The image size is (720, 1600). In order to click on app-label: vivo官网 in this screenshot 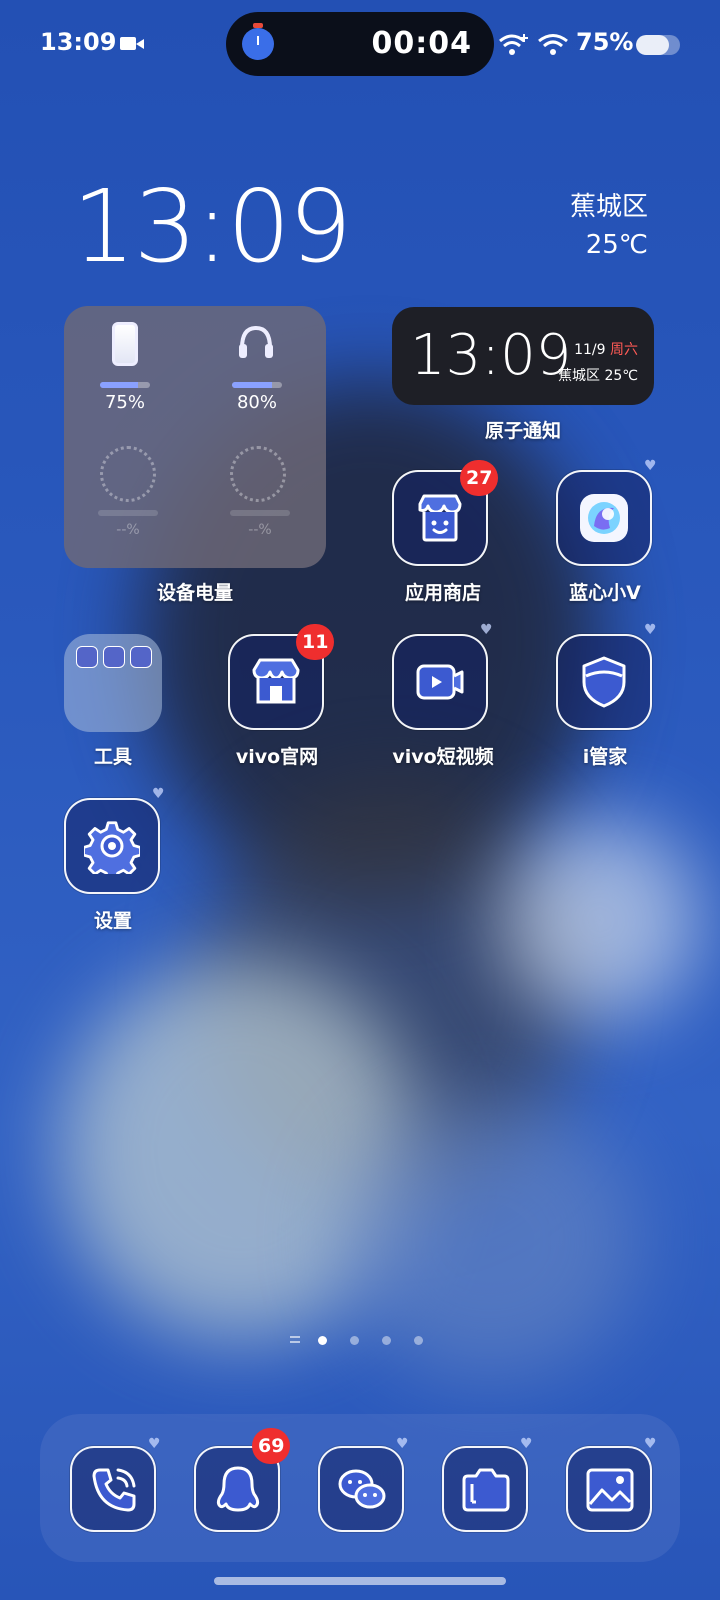, I will do `click(277, 757)`.